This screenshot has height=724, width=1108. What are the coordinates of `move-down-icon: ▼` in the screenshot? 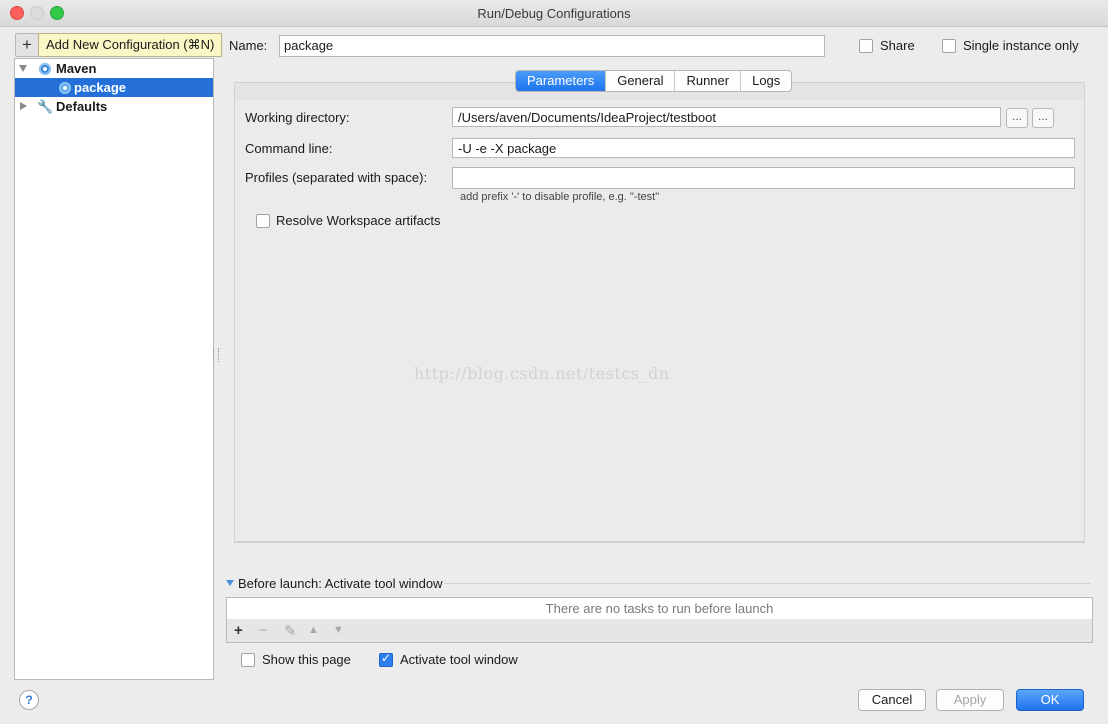 It's located at (338, 630).